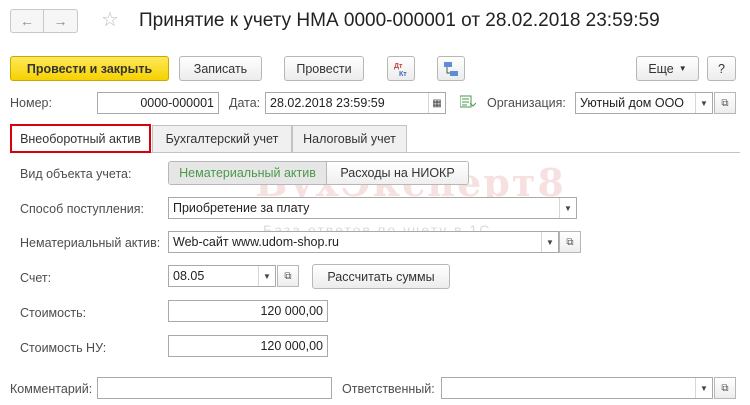 The width and height of the screenshot is (750, 405). What do you see at coordinates (324, 68) in the screenshot?
I see `post-button: Провести` at bounding box center [324, 68].